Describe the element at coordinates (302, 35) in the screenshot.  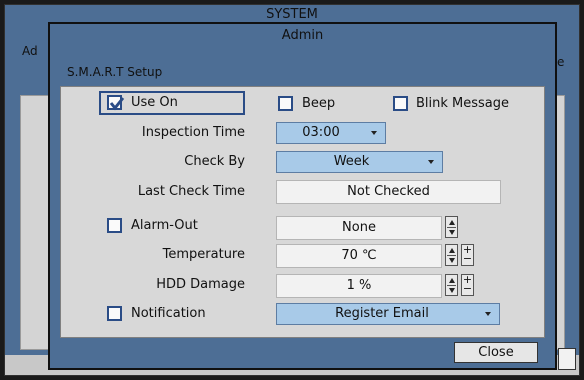
I see `dialog-title: Admin` at that location.